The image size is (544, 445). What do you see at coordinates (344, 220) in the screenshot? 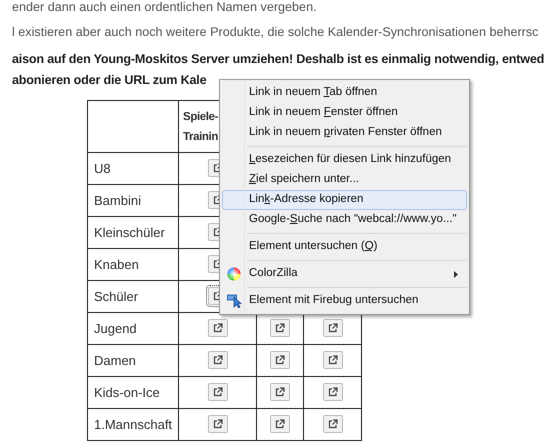
I see `menu-item: Google-Suche nach "webcal://www.yo..."` at bounding box center [344, 220].